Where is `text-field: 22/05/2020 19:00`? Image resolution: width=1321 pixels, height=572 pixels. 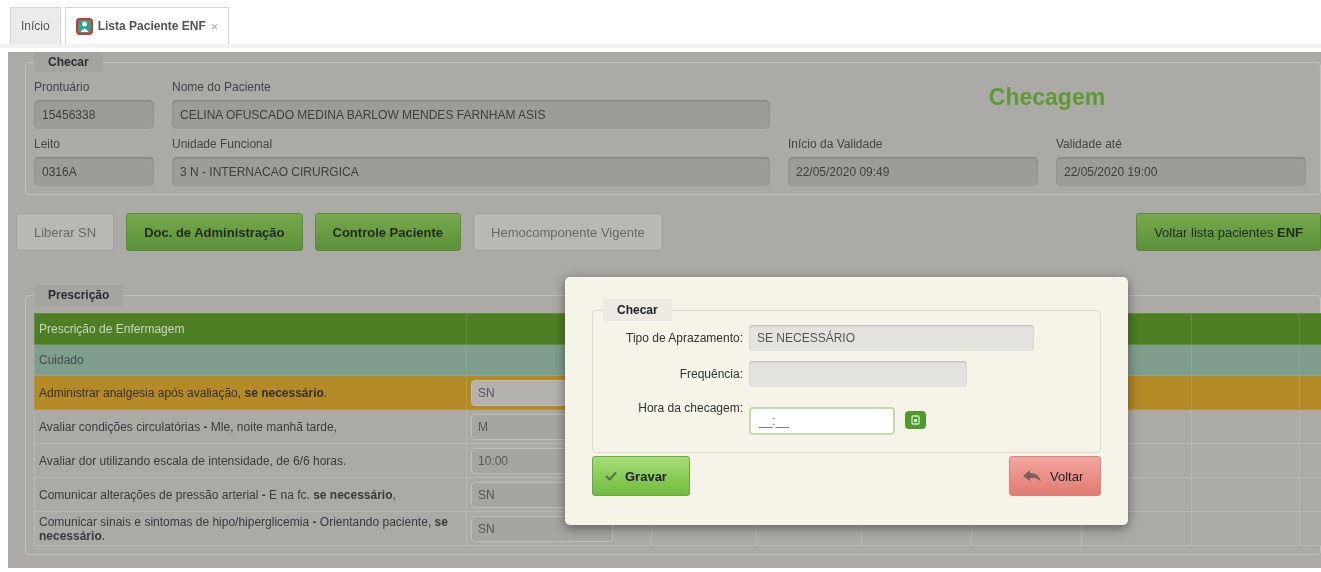
text-field: 22/05/2020 19:00 is located at coordinates (1181, 171).